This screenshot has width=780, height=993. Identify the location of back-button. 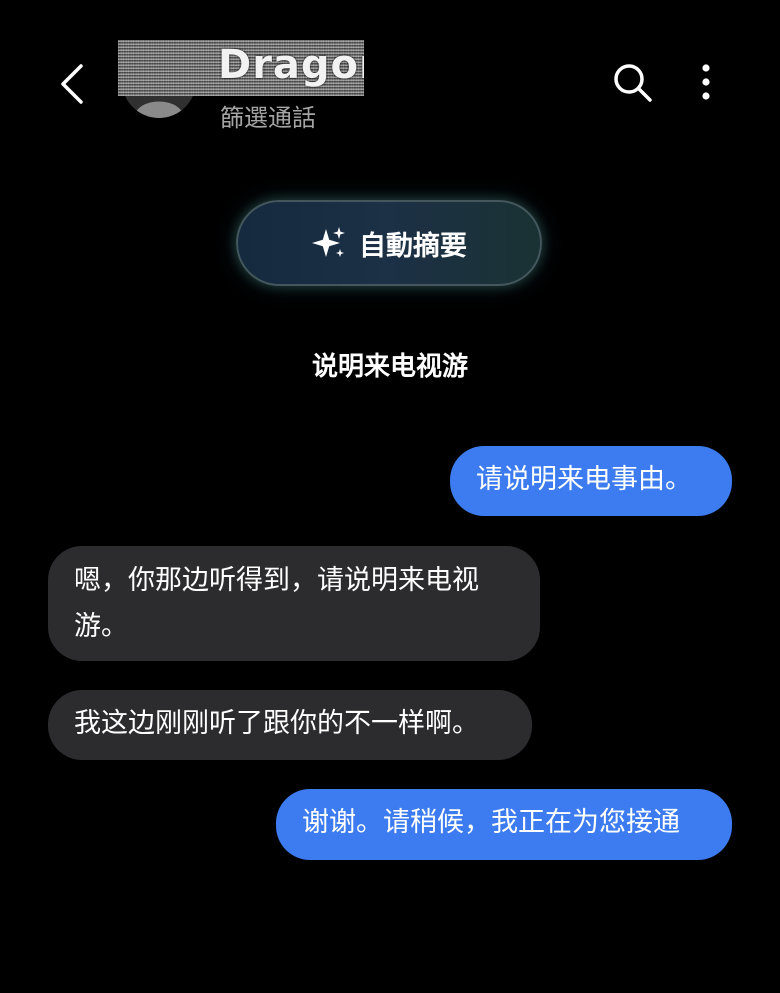
(72, 84).